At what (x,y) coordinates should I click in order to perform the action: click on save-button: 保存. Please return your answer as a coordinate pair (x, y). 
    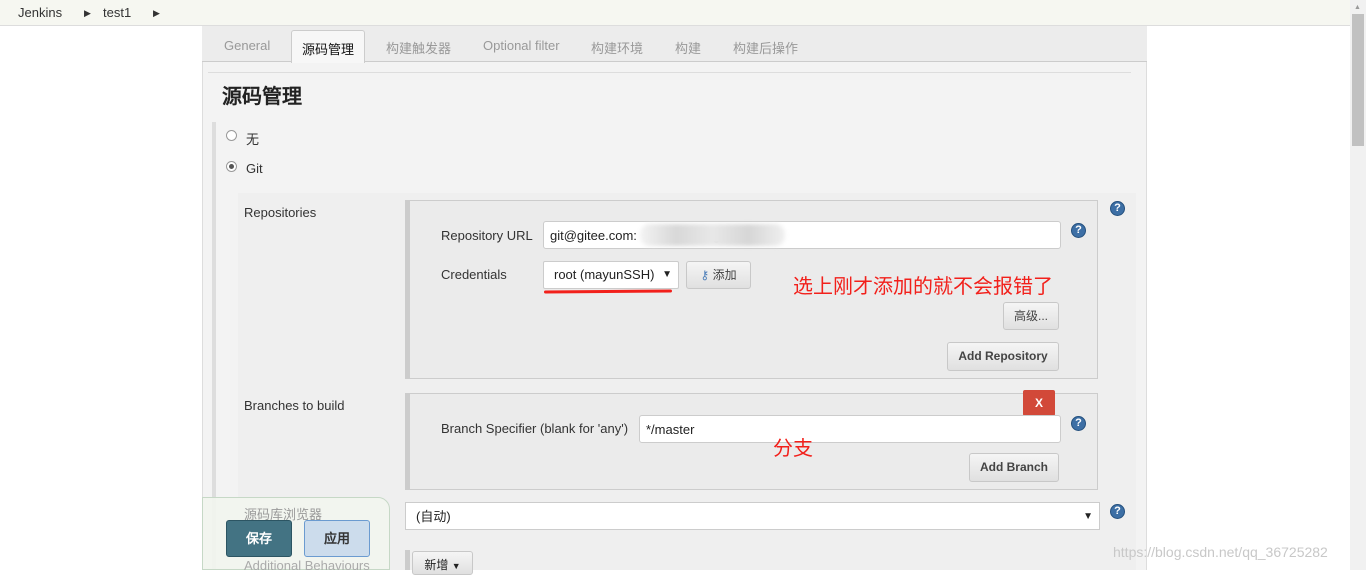
    Looking at the image, I should click on (259, 538).